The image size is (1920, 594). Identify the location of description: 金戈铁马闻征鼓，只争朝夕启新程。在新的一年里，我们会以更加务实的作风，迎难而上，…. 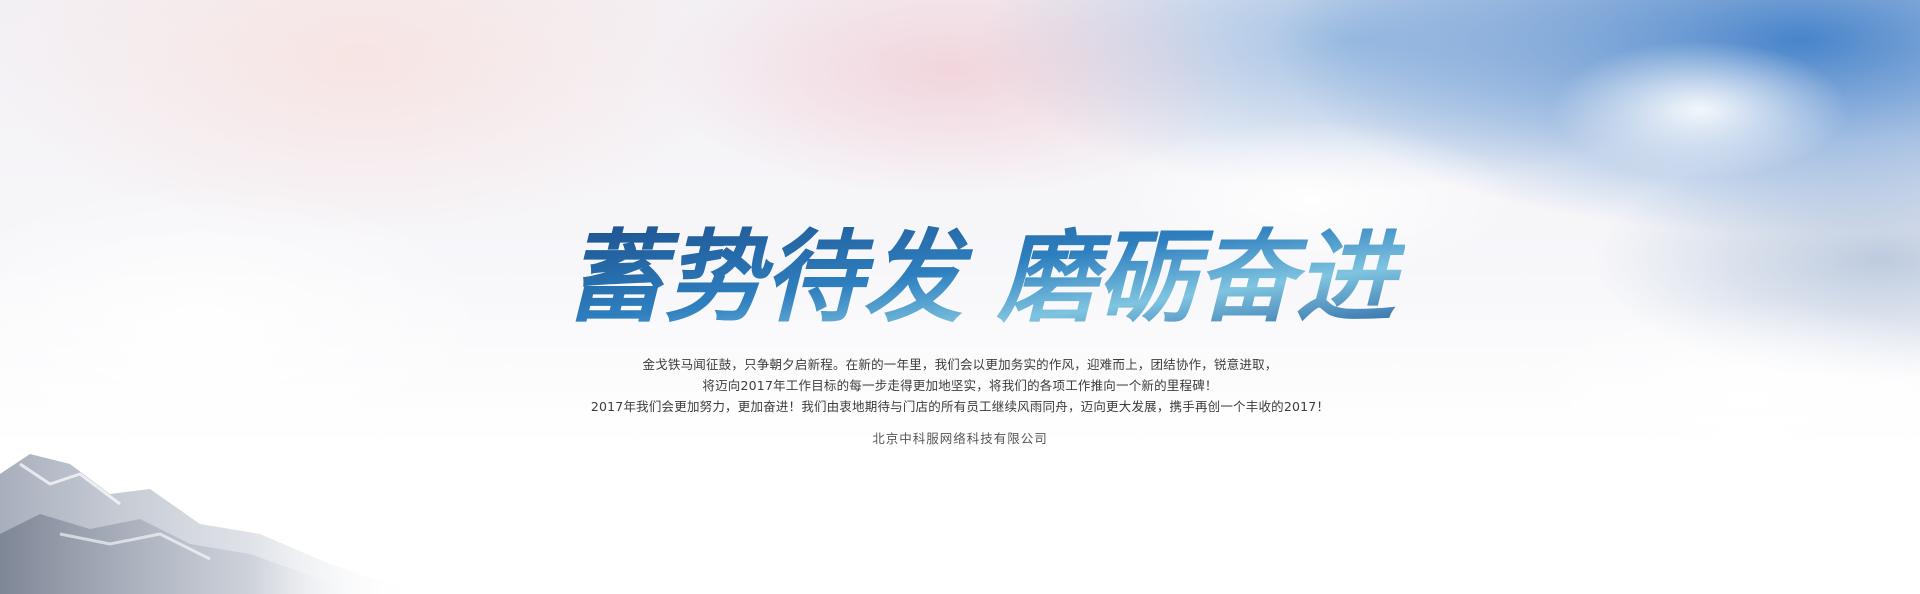
(960, 385).